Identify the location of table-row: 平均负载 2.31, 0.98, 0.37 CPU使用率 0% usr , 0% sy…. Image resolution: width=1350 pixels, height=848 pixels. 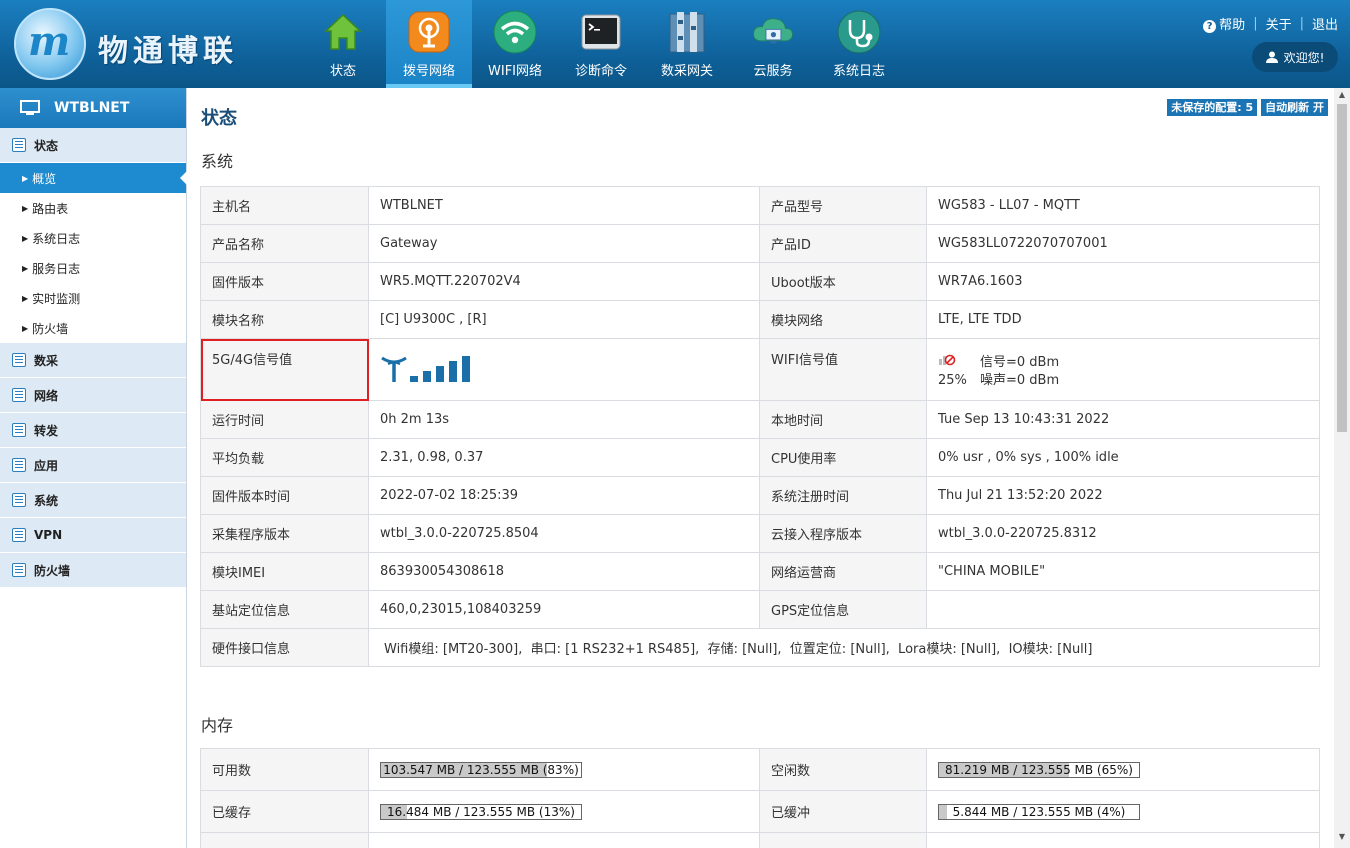
(760, 457).